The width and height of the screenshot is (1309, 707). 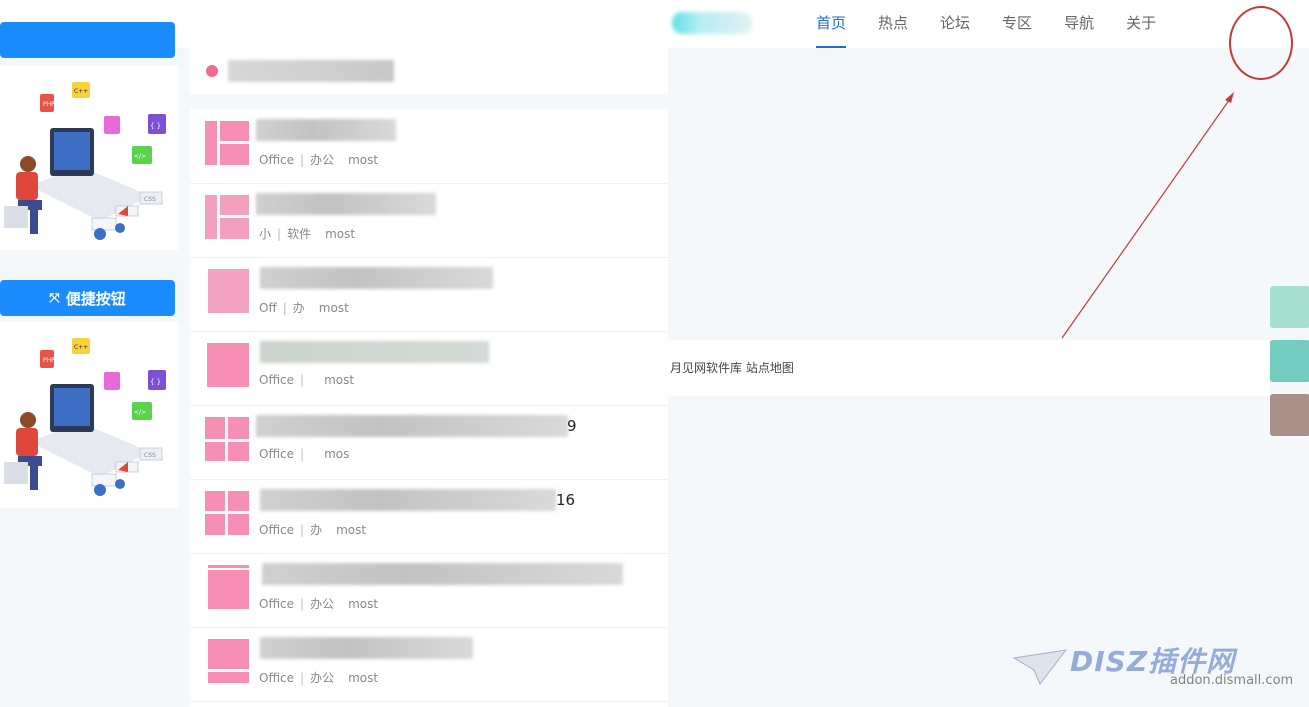 I want to click on list-item: 9 Office | mos, so click(x=429, y=442).